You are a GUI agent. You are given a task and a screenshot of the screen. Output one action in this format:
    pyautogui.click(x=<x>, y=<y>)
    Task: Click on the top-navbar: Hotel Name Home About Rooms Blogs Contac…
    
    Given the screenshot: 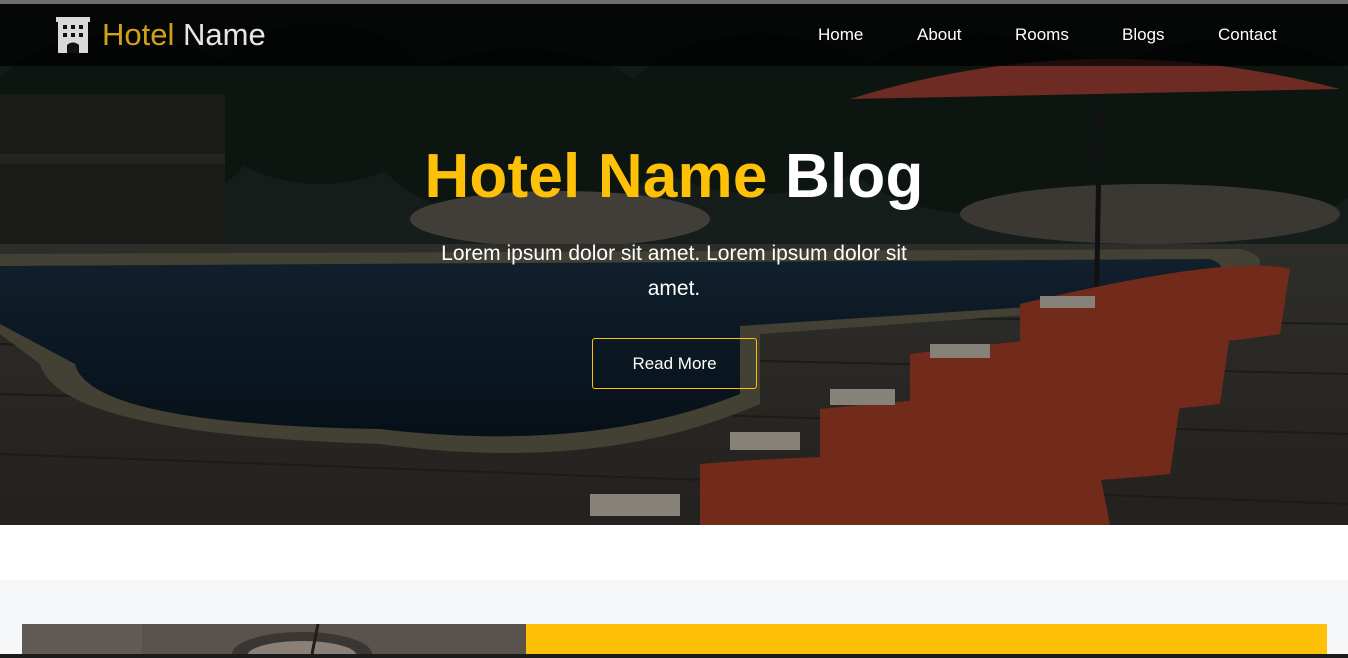 What is the action you would take?
    pyautogui.click(x=674, y=35)
    